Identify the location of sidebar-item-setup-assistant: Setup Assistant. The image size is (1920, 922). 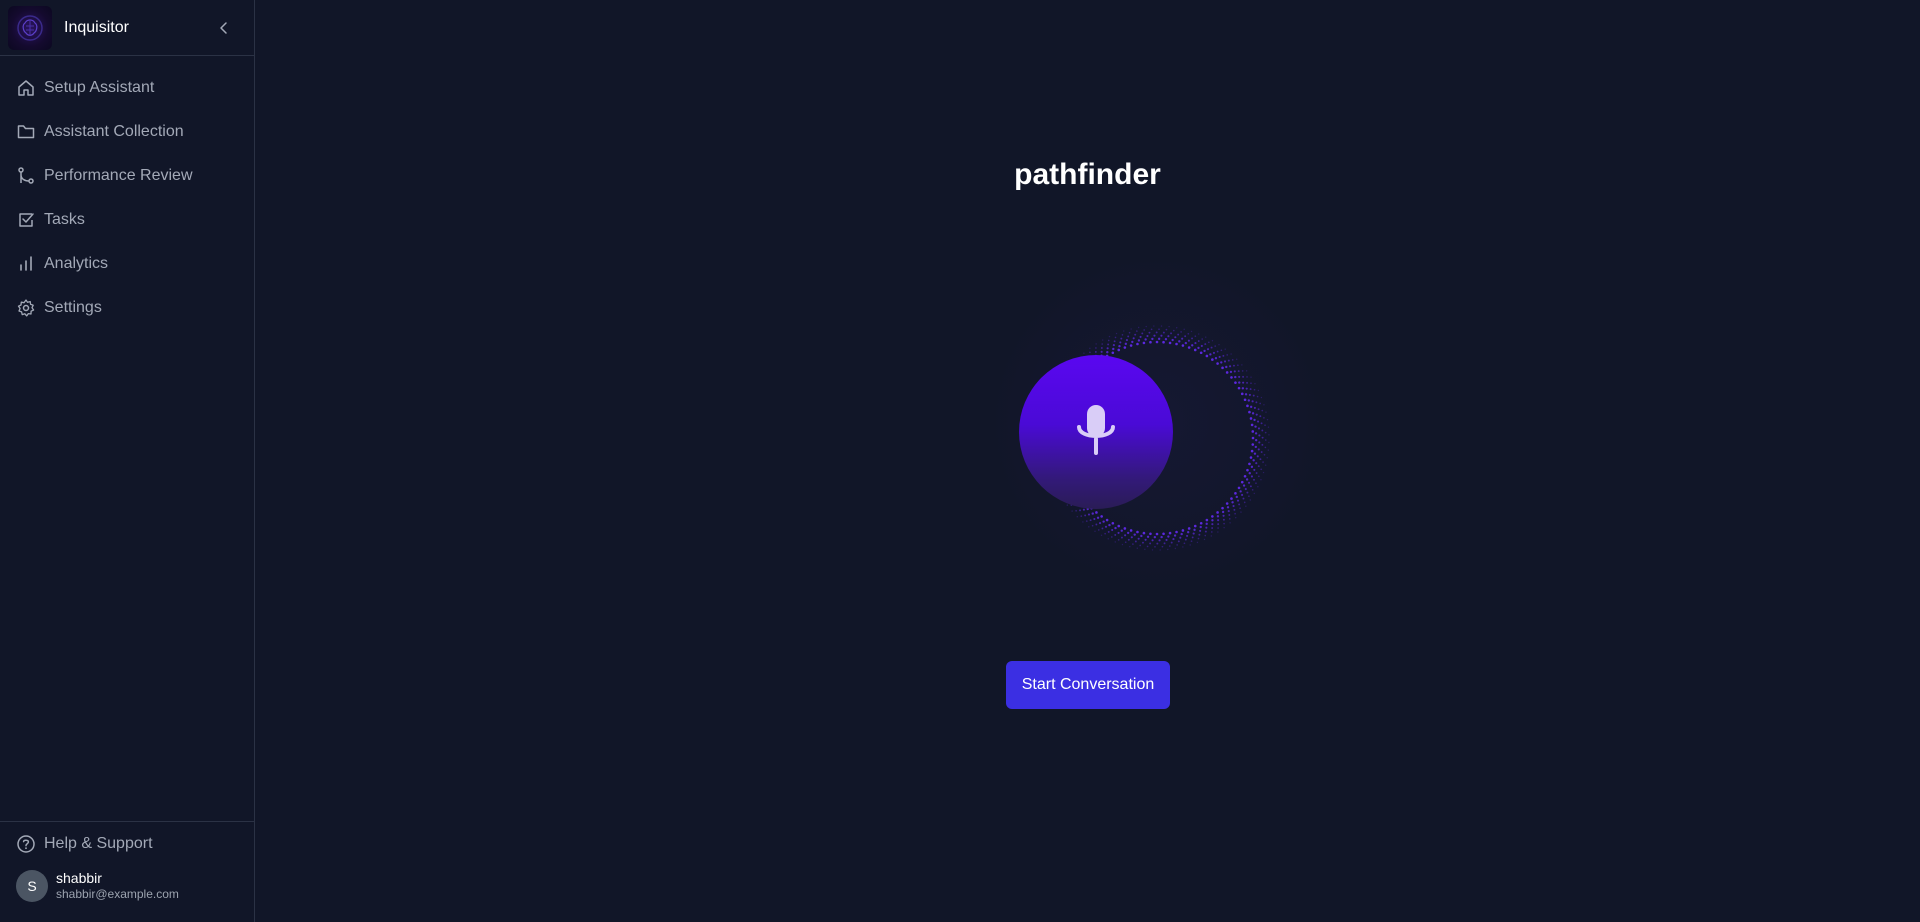
(127, 88).